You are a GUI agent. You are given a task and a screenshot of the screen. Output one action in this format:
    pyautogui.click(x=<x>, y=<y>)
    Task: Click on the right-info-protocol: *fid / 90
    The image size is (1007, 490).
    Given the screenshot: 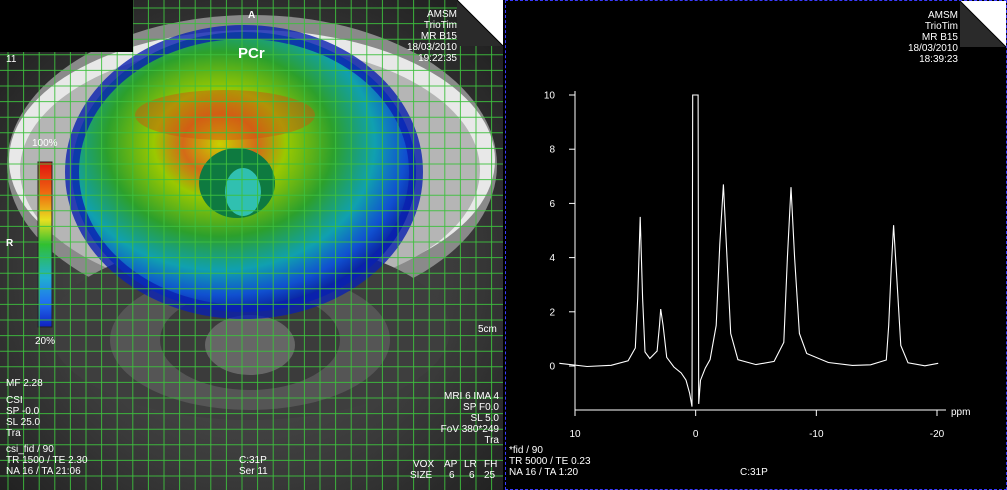 What is the action you would take?
    pyautogui.click(x=526, y=450)
    